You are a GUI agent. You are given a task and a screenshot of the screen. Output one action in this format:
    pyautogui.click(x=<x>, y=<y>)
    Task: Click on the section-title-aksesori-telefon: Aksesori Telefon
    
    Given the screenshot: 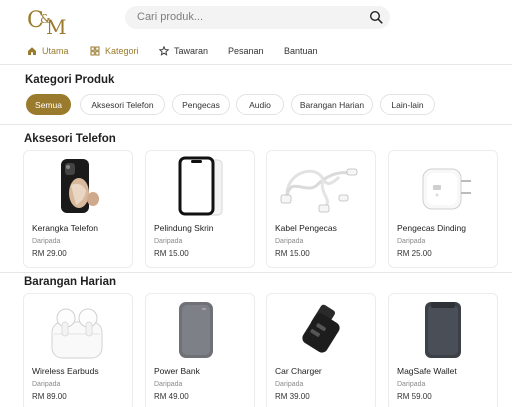 What is the action you would take?
    pyautogui.click(x=70, y=139)
    